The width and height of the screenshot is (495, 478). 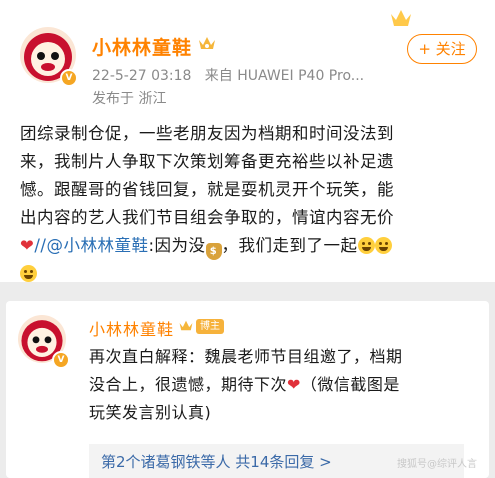 What do you see at coordinates (142, 46) in the screenshot?
I see `author-name: 小林林童鞋` at bounding box center [142, 46].